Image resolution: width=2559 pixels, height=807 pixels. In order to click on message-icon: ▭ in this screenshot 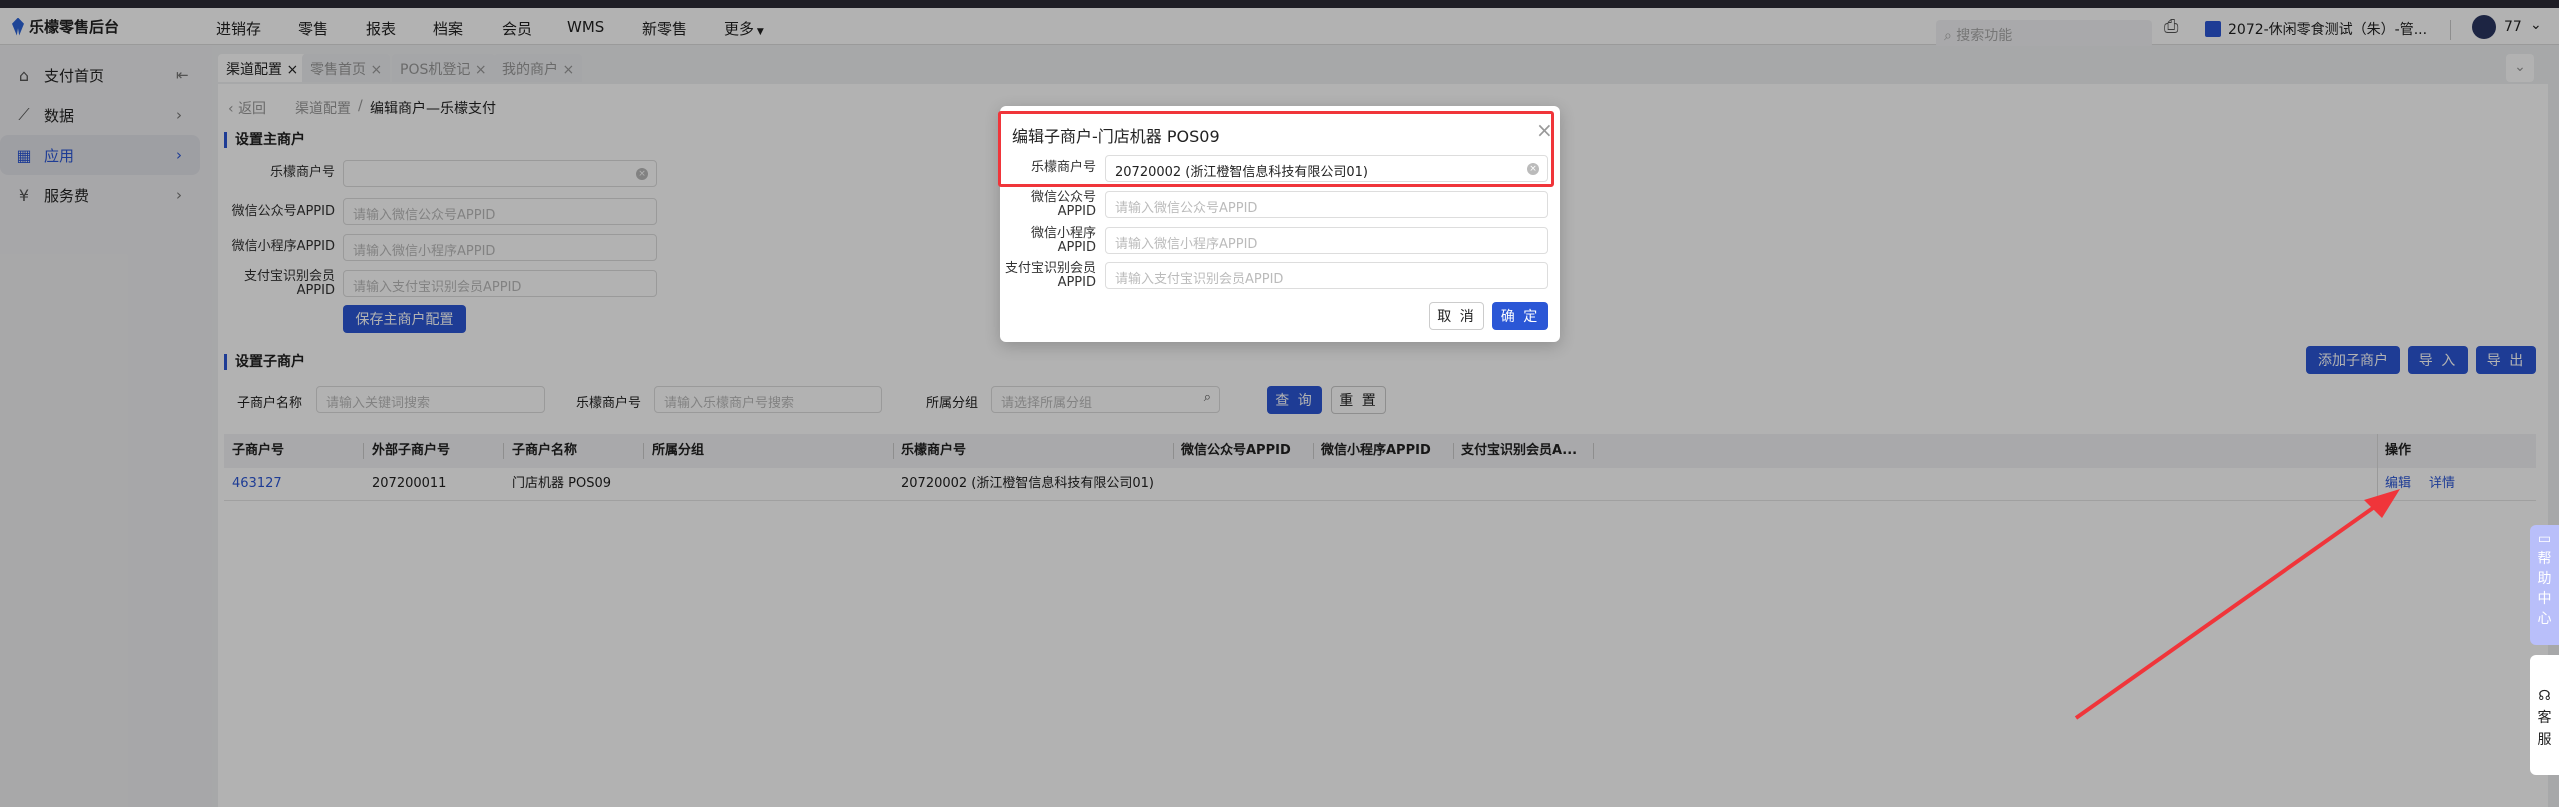, I will do `click(2544, 539)`.